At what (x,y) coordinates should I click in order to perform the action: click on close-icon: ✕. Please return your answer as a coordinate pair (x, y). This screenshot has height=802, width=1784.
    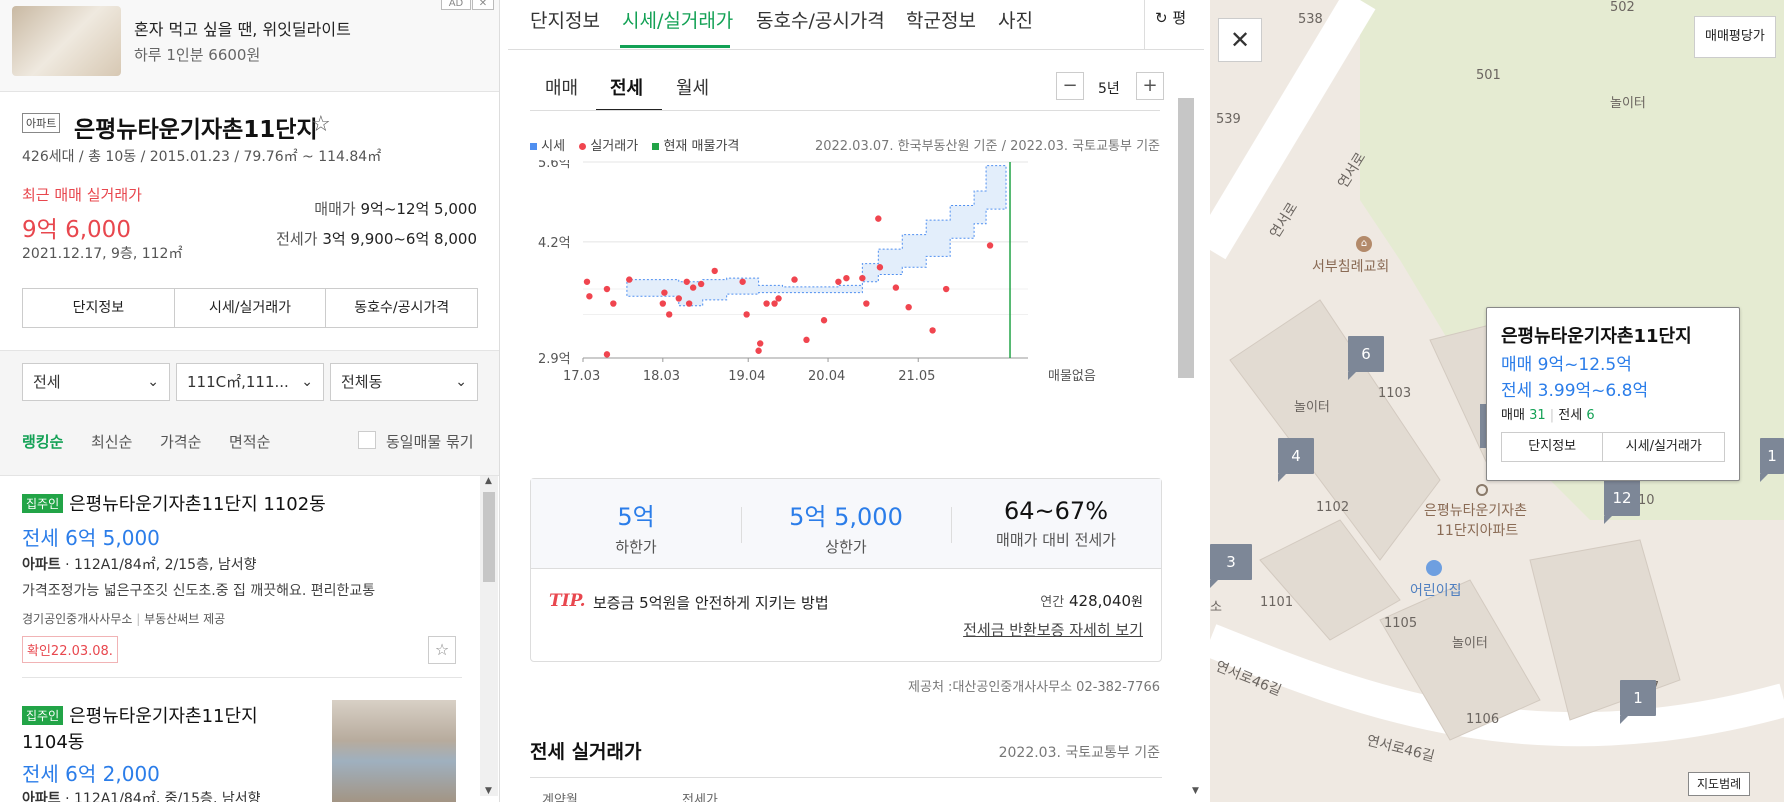
    Looking at the image, I should click on (1240, 40).